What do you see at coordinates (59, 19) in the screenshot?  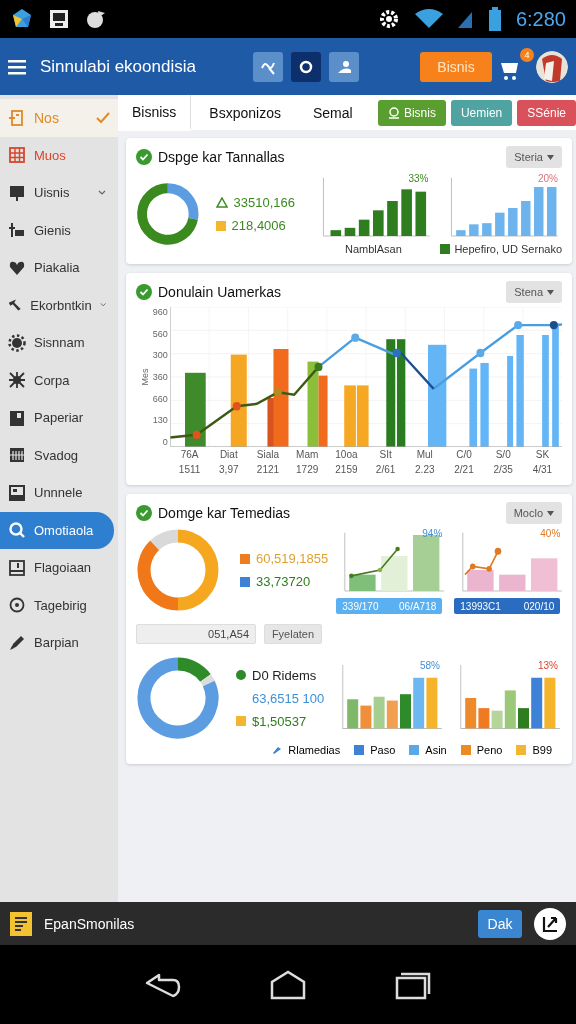 I see `save-icon` at bounding box center [59, 19].